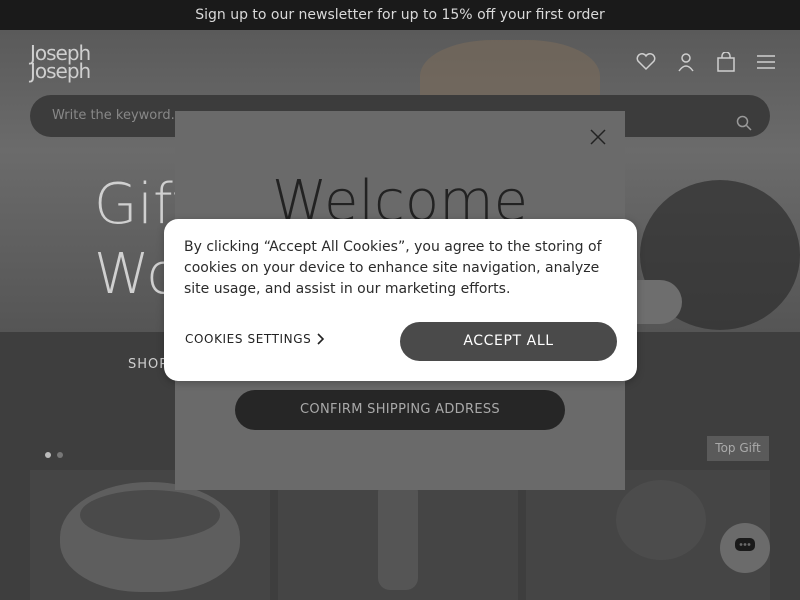 This screenshot has width=800, height=600. What do you see at coordinates (598, 139) in the screenshot?
I see `close-icon` at bounding box center [598, 139].